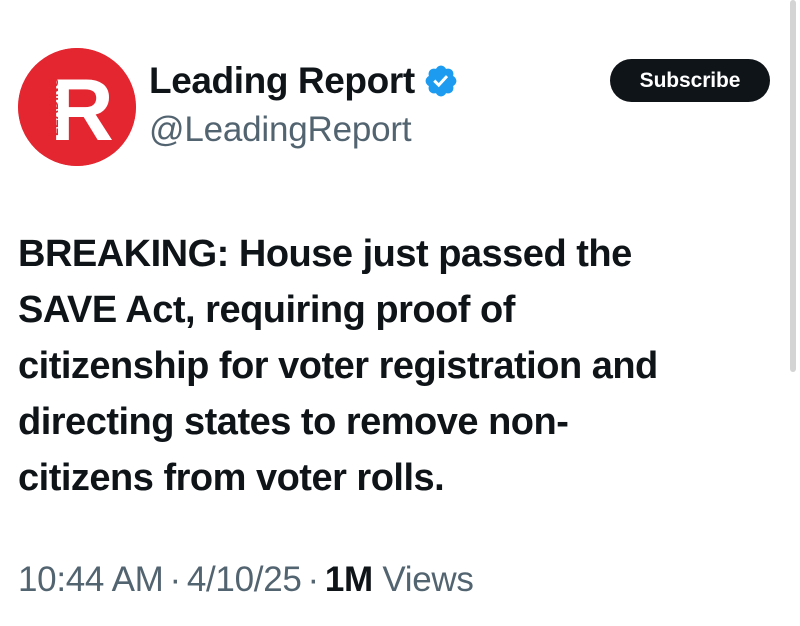  What do you see at coordinates (231, 478) in the screenshot?
I see `tweet-line: citizens from voter rolls.` at bounding box center [231, 478].